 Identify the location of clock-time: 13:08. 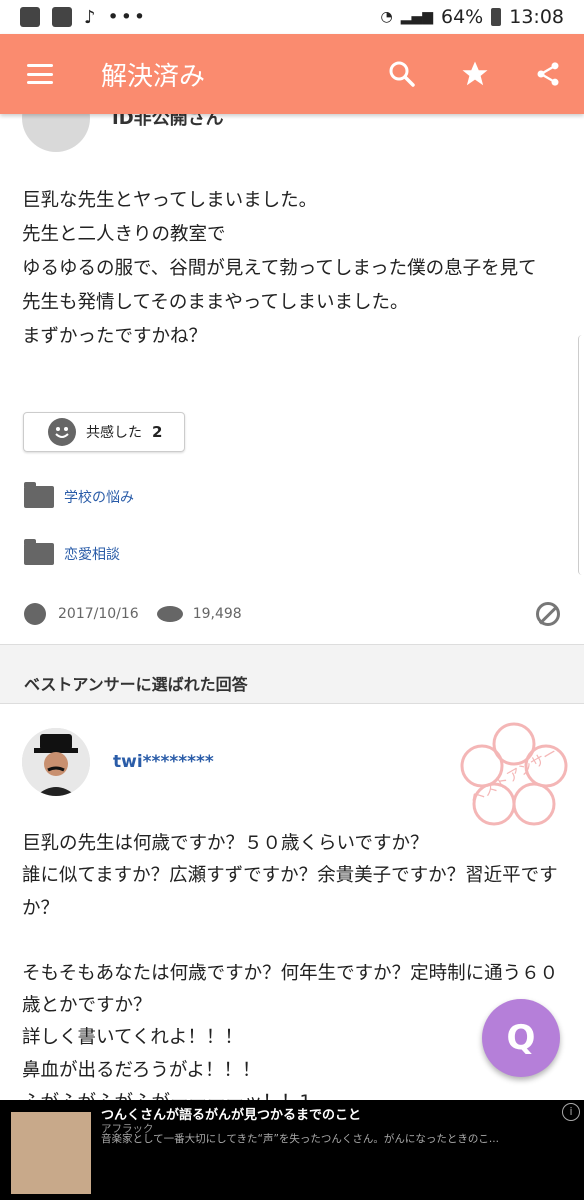
(536, 17).